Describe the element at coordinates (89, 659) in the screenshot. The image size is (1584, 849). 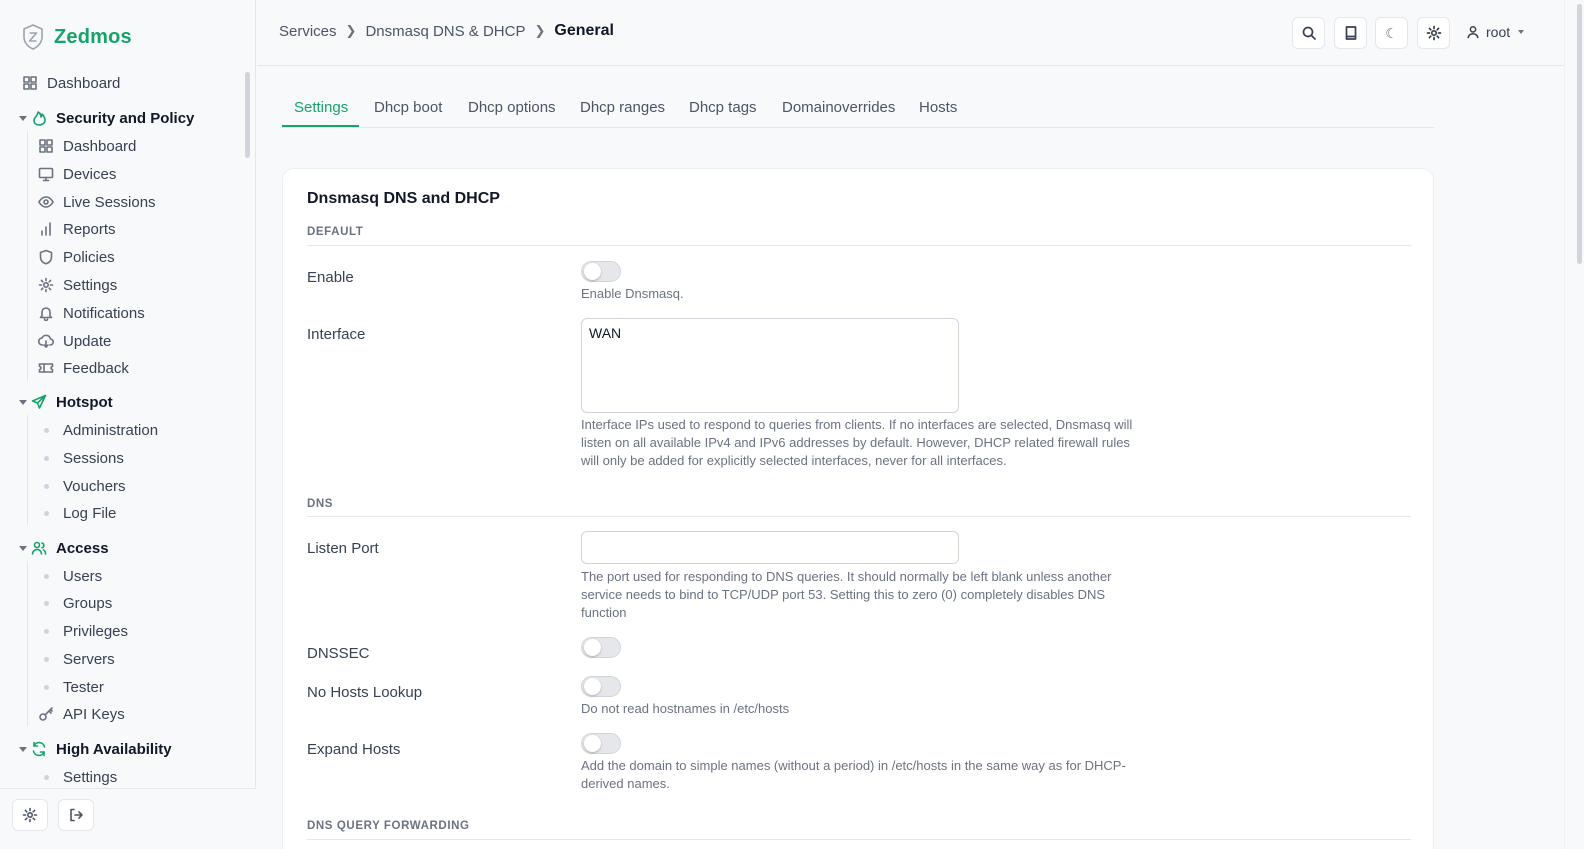
I see `sidebar-item-label: Servers` at that location.